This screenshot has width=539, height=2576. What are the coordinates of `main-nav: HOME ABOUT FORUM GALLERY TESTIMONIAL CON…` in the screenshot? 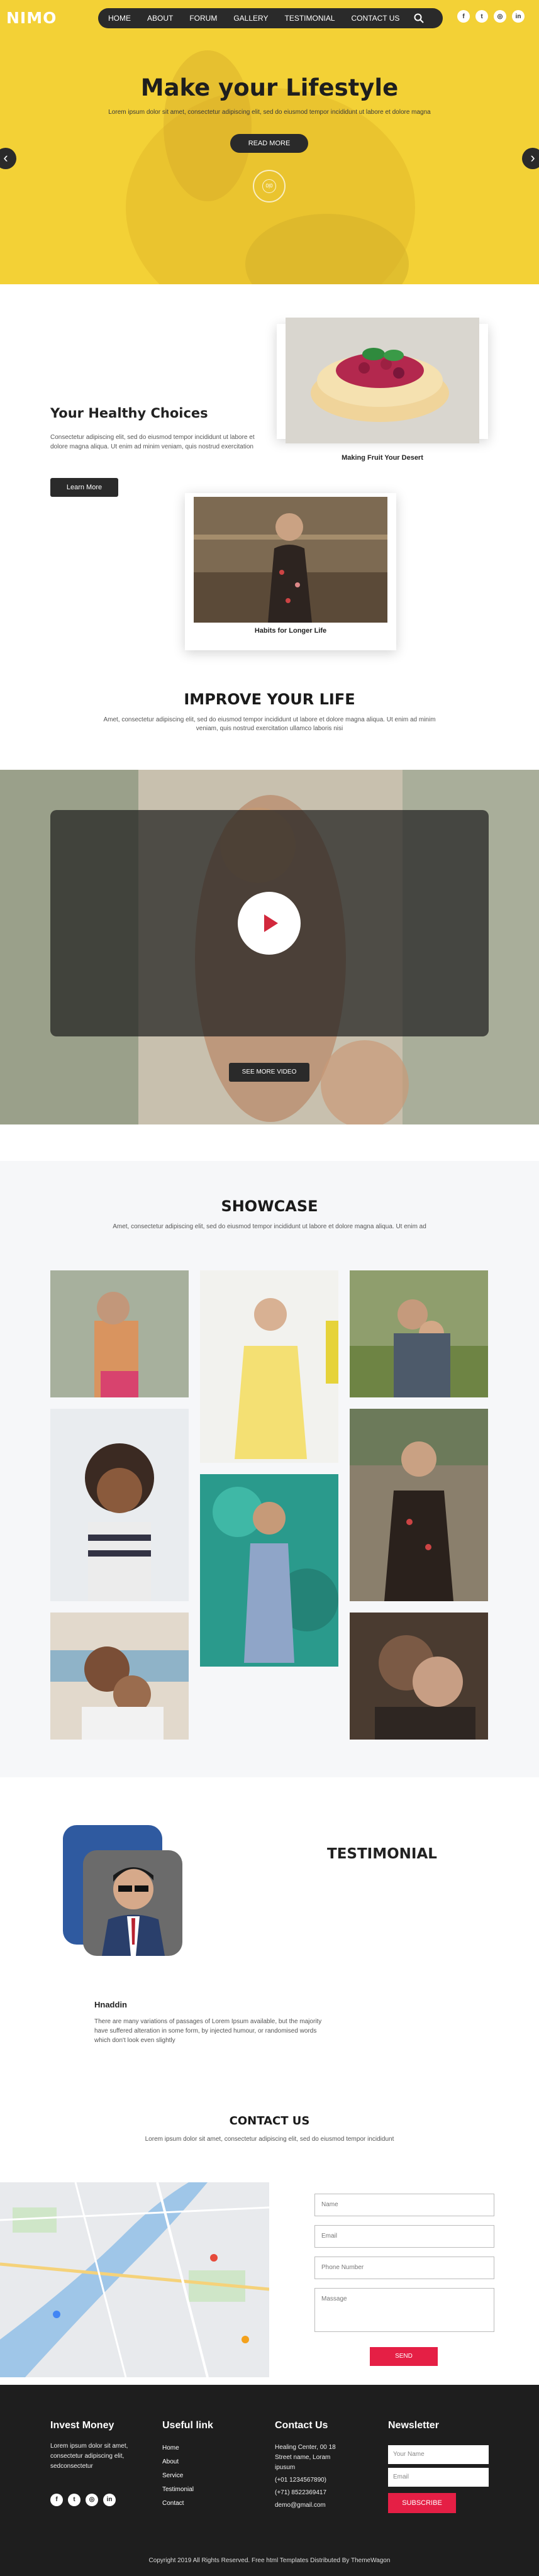 It's located at (270, 18).